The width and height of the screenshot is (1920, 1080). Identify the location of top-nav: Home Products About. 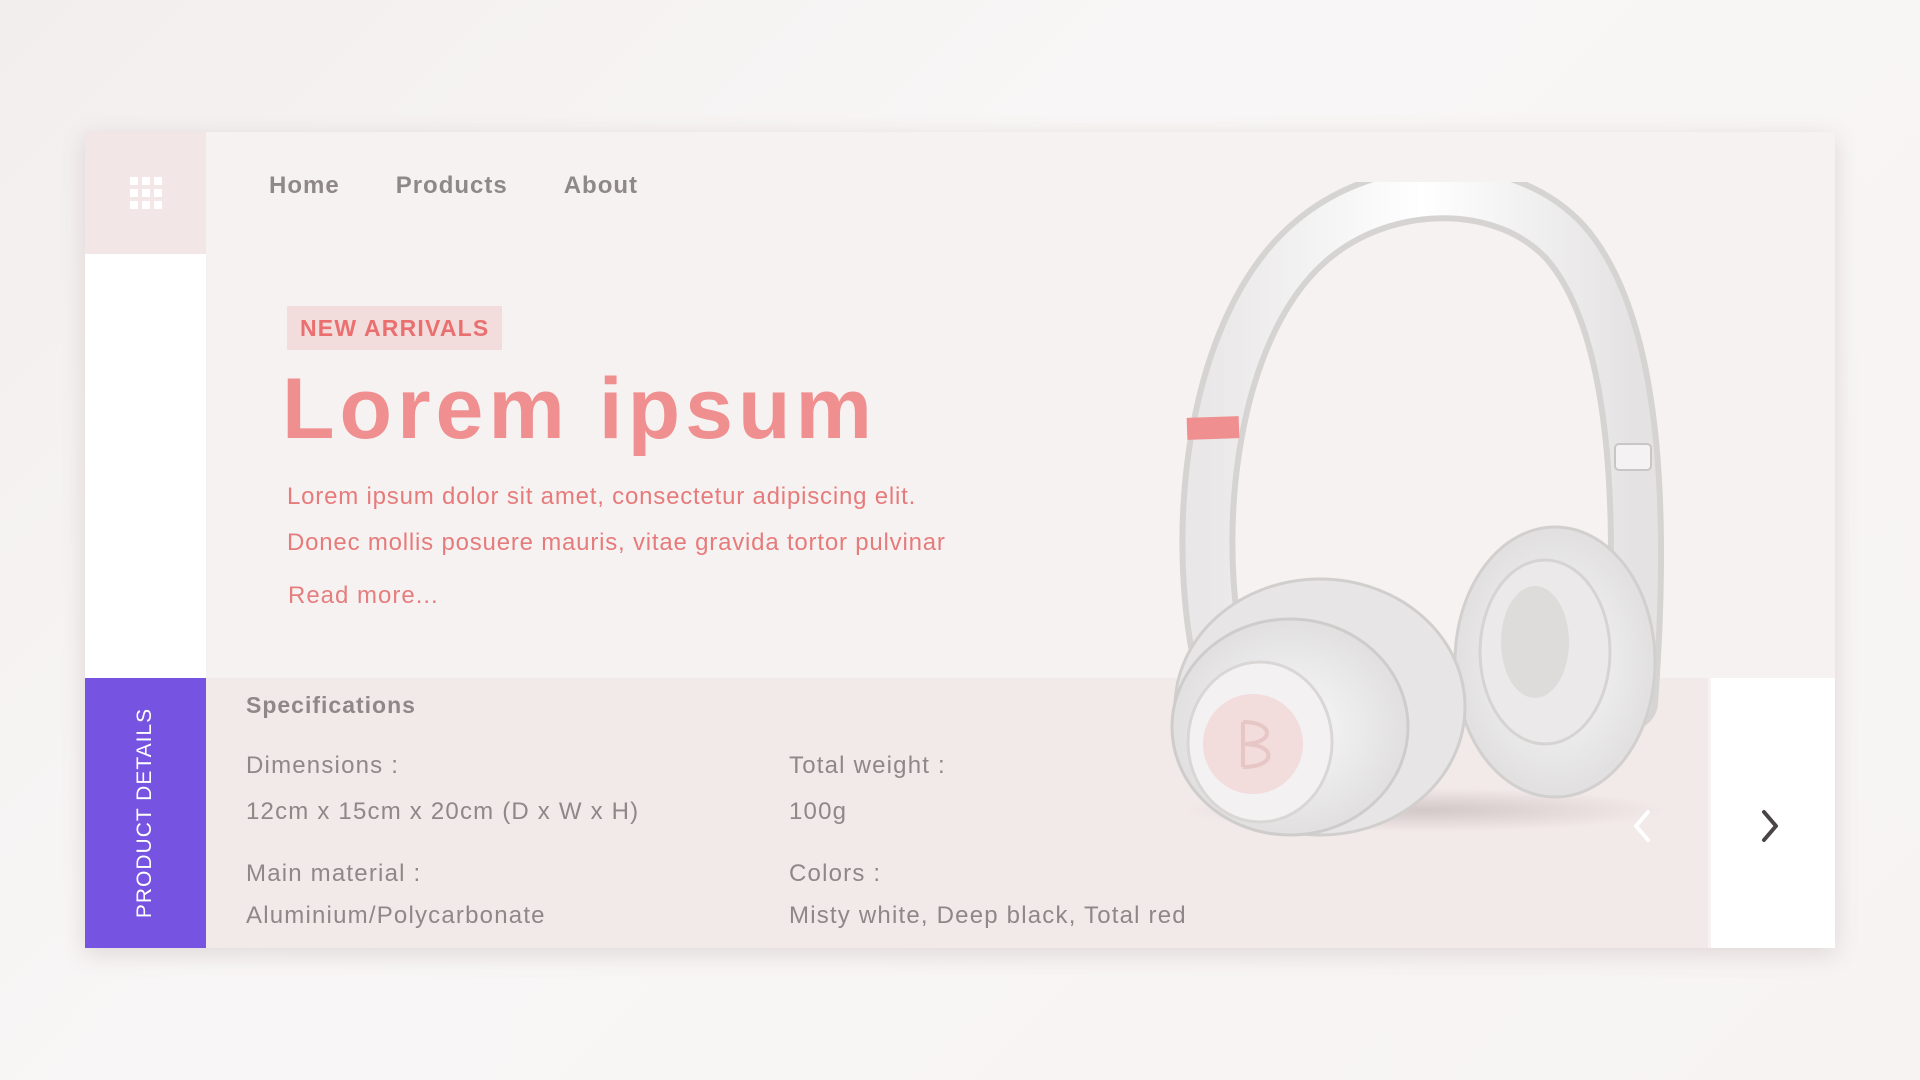
(481, 186).